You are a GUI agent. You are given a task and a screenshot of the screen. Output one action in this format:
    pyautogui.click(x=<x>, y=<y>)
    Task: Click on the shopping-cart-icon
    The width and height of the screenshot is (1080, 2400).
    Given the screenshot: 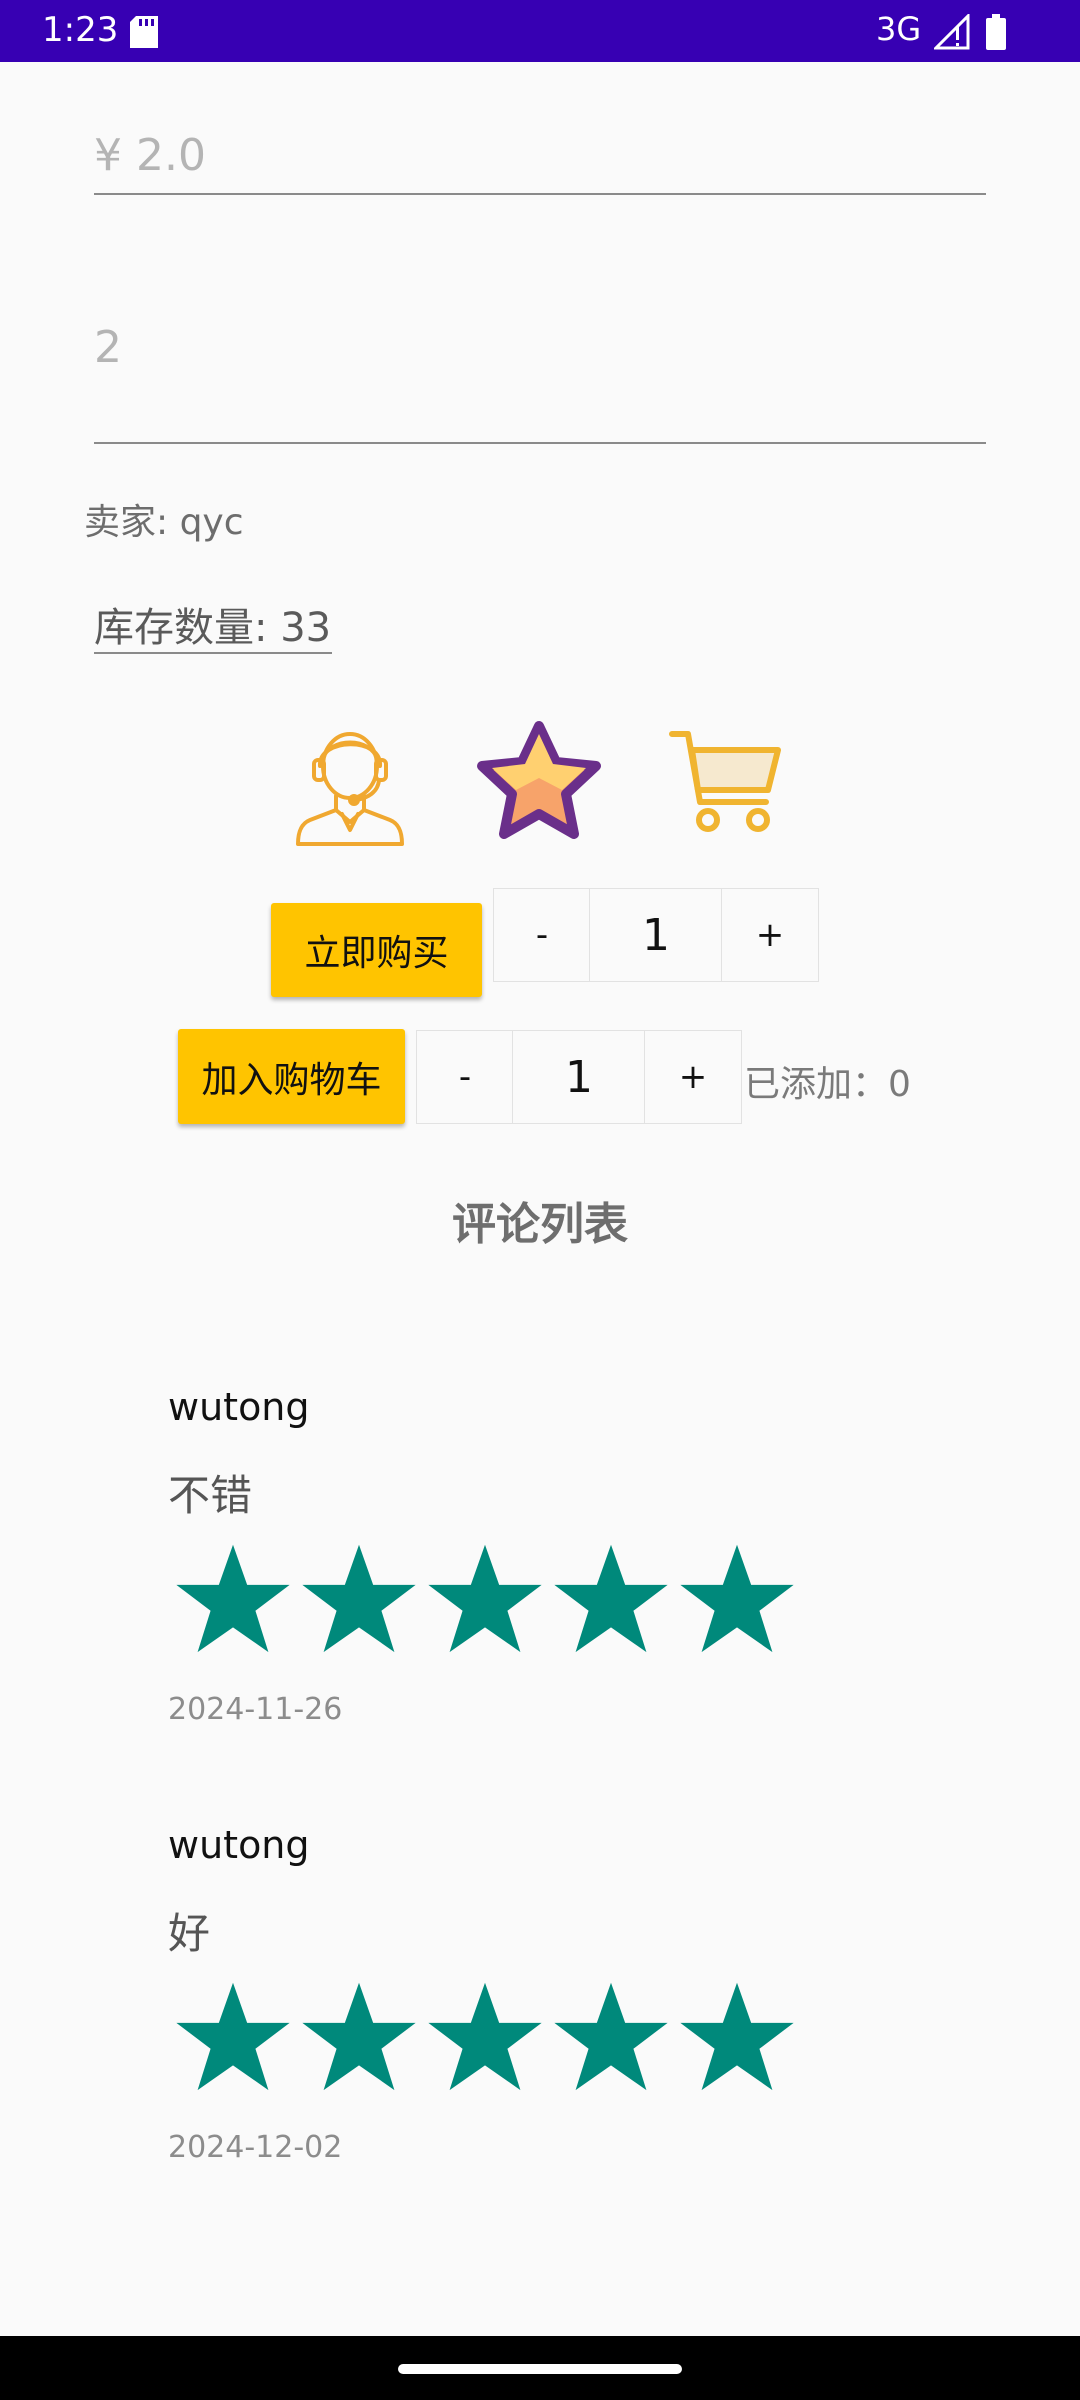 What is the action you would take?
    pyautogui.click(x=725, y=781)
    